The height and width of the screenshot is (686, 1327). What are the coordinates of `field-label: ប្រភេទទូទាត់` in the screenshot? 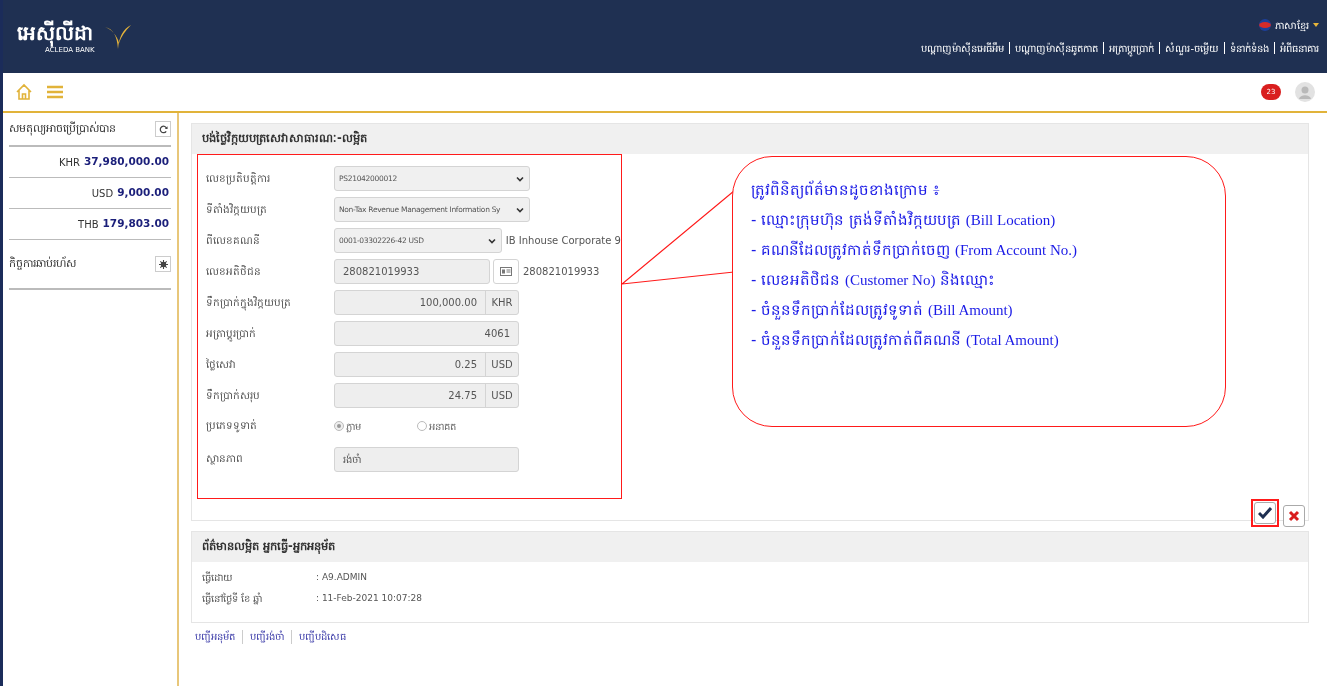 It's located at (232, 426).